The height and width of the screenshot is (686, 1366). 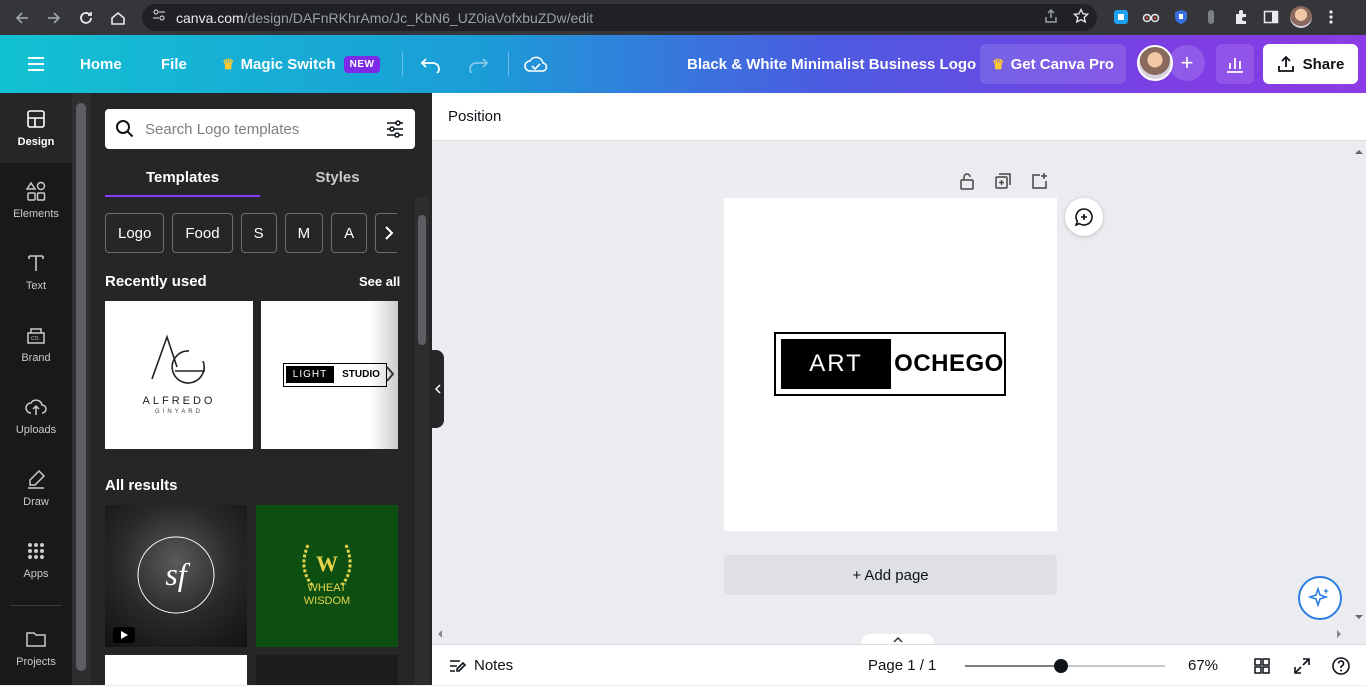 I want to click on rail-brand: CO. Brand, so click(x=36, y=344).